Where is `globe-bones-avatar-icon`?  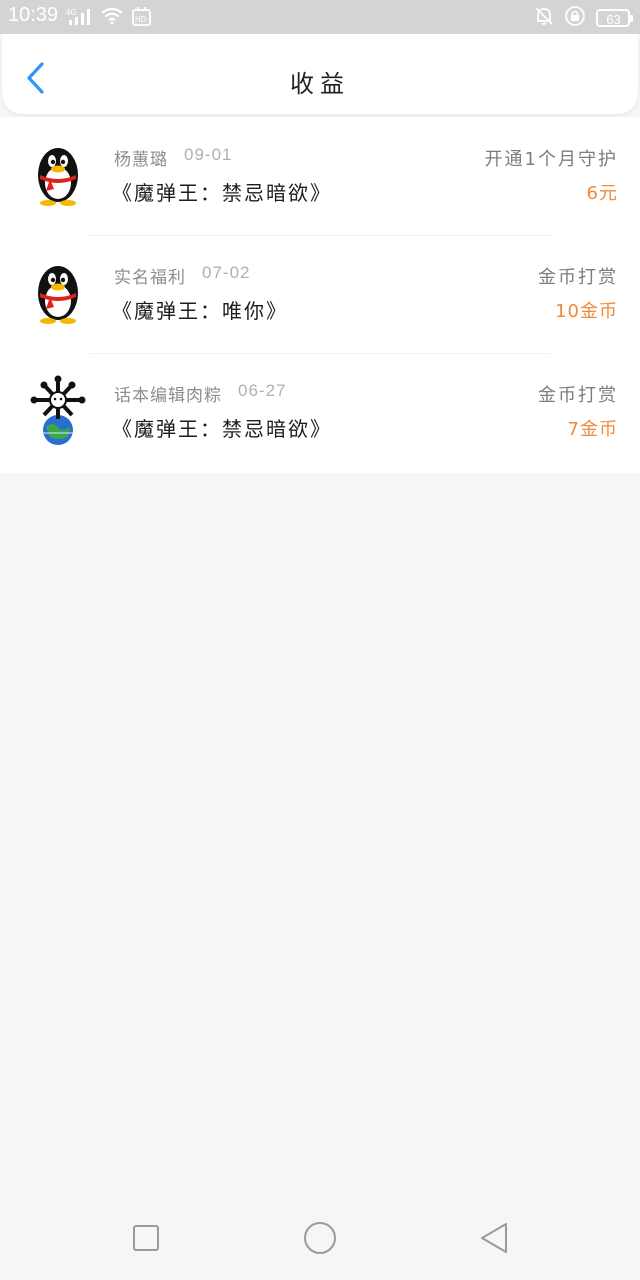
globe-bones-avatar-icon is located at coordinates (58, 410).